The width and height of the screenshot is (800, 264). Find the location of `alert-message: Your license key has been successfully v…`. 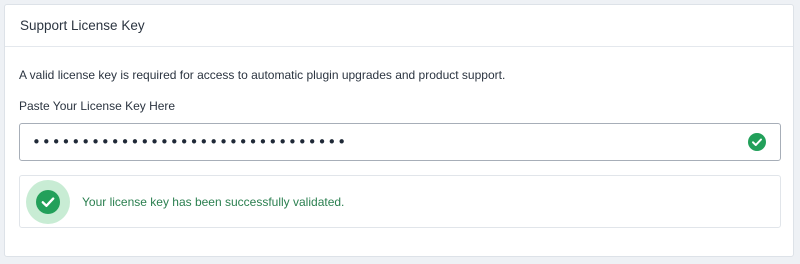

alert-message: Your license key has been successfully v… is located at coordinates (213, 202).